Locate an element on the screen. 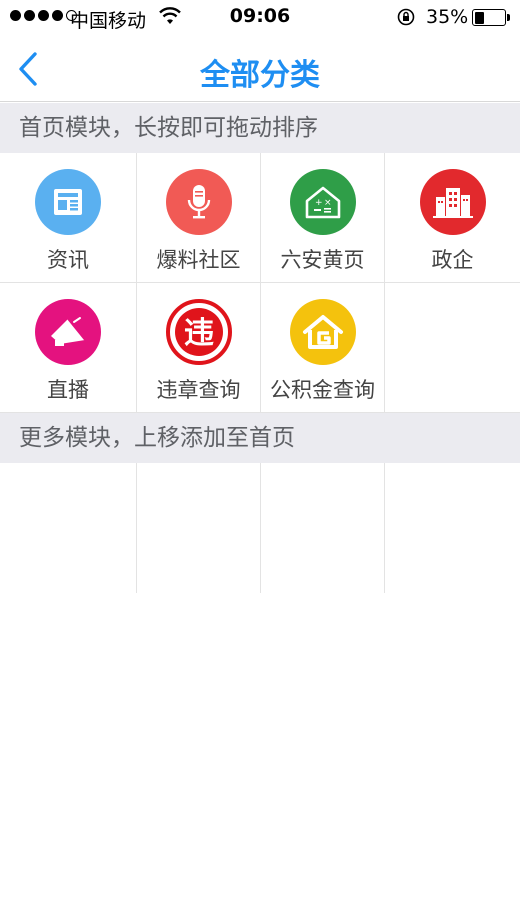 Image resolution: width=520 pixels, height=924 pixels. module-community: 爆料社区 is located at coordinates (199, 218).